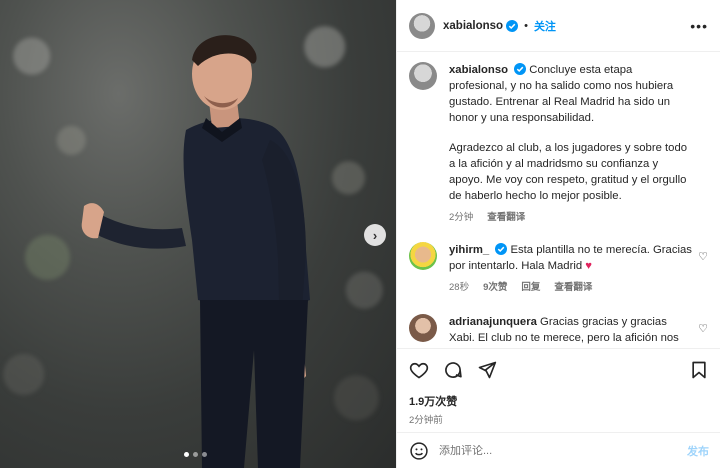  What do you see at coordinates (699, 370) in the screenshot?
I see `bookmark-icon` at bounding box center [699, 370].